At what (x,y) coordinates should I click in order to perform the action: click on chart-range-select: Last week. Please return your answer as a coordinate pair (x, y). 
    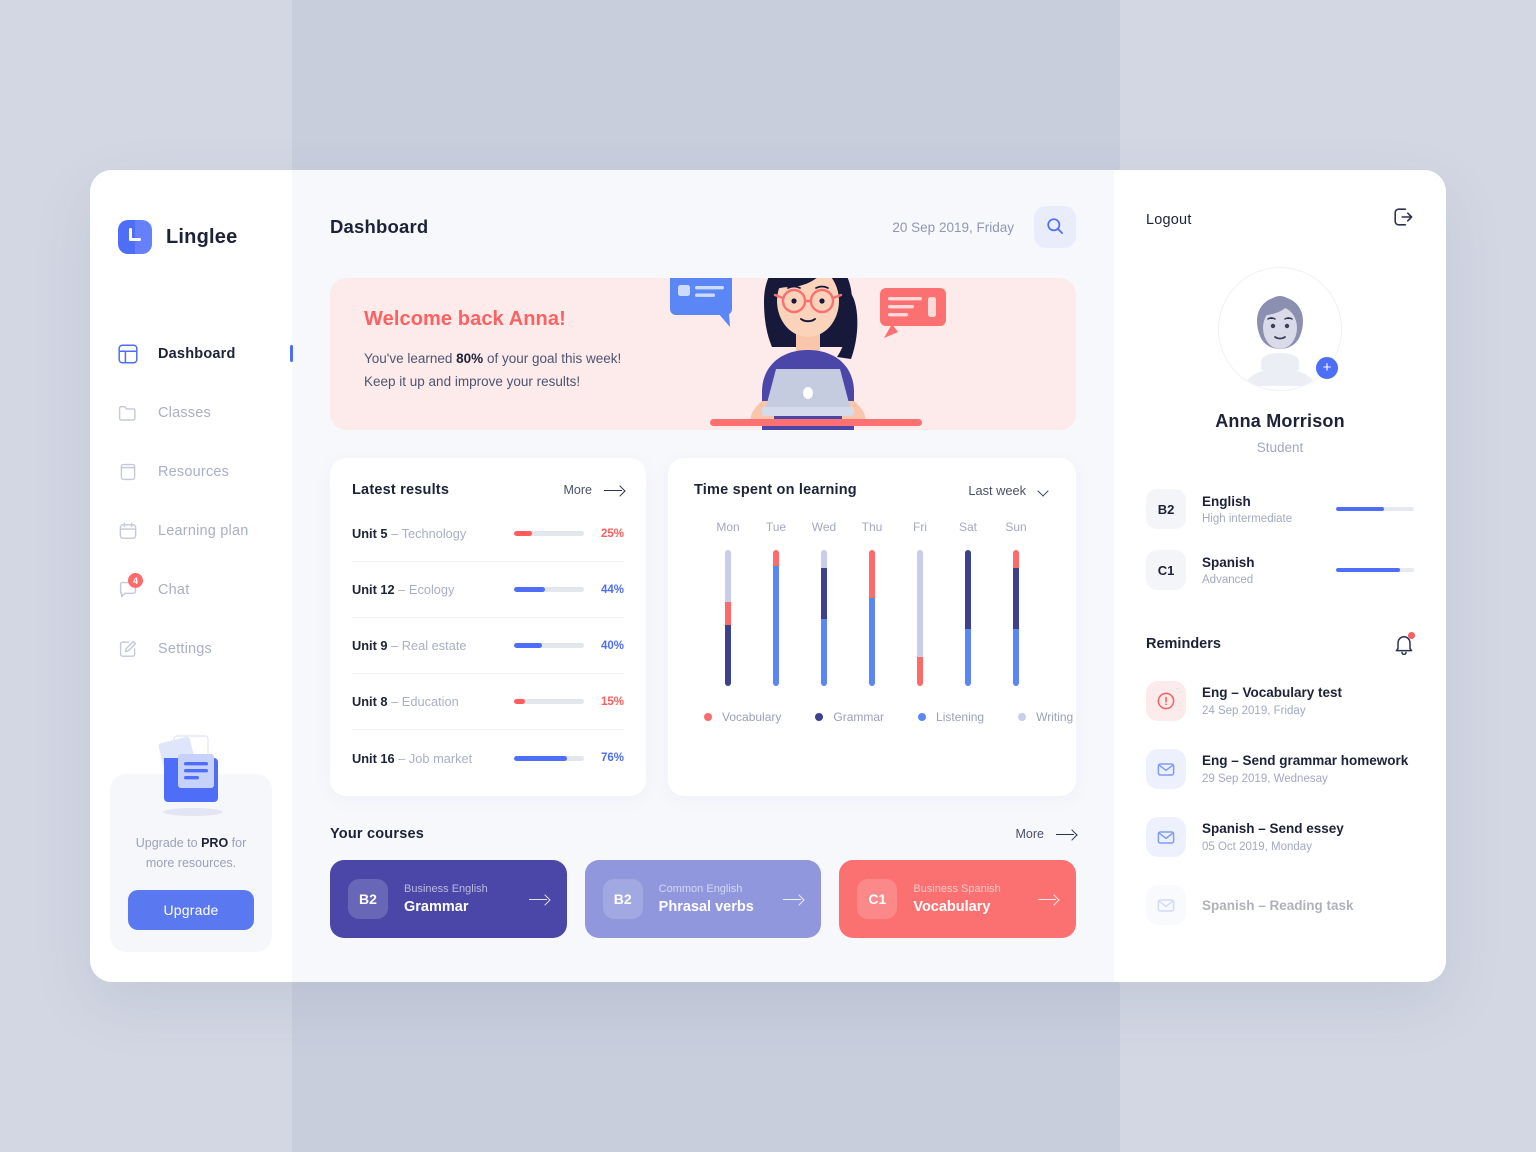
    Looking at the image, I should click on (1009, 490).